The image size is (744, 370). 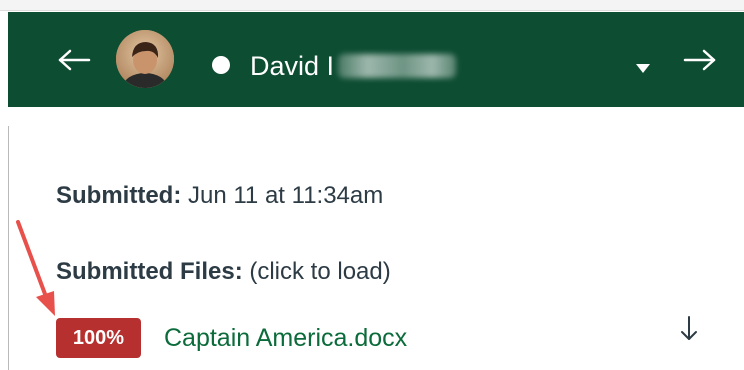 I want to click on previous-student-button, so click(x=74, y=60).